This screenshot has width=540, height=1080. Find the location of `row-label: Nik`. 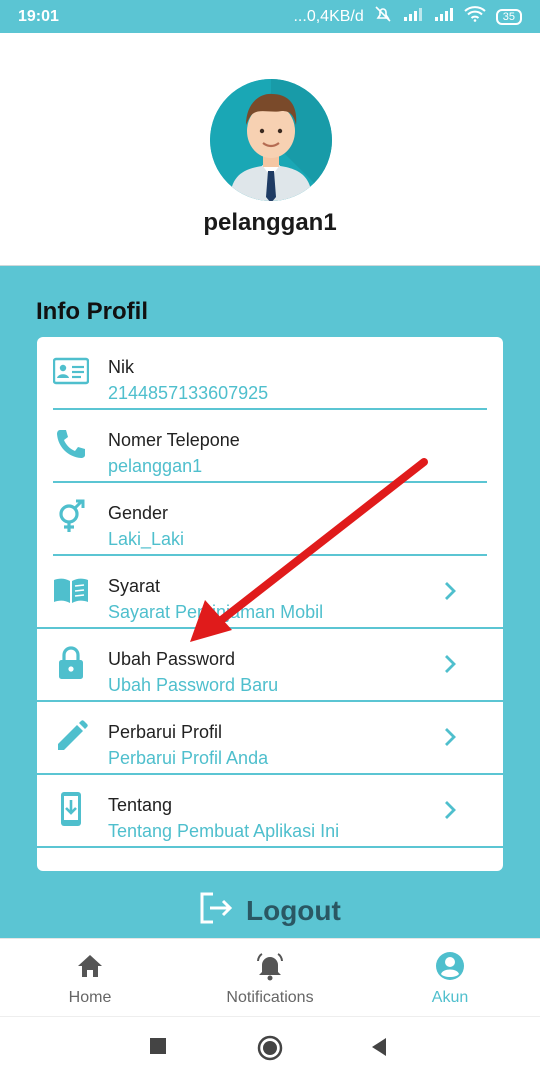

row-label: Nik is located at coordinates (121, 367).